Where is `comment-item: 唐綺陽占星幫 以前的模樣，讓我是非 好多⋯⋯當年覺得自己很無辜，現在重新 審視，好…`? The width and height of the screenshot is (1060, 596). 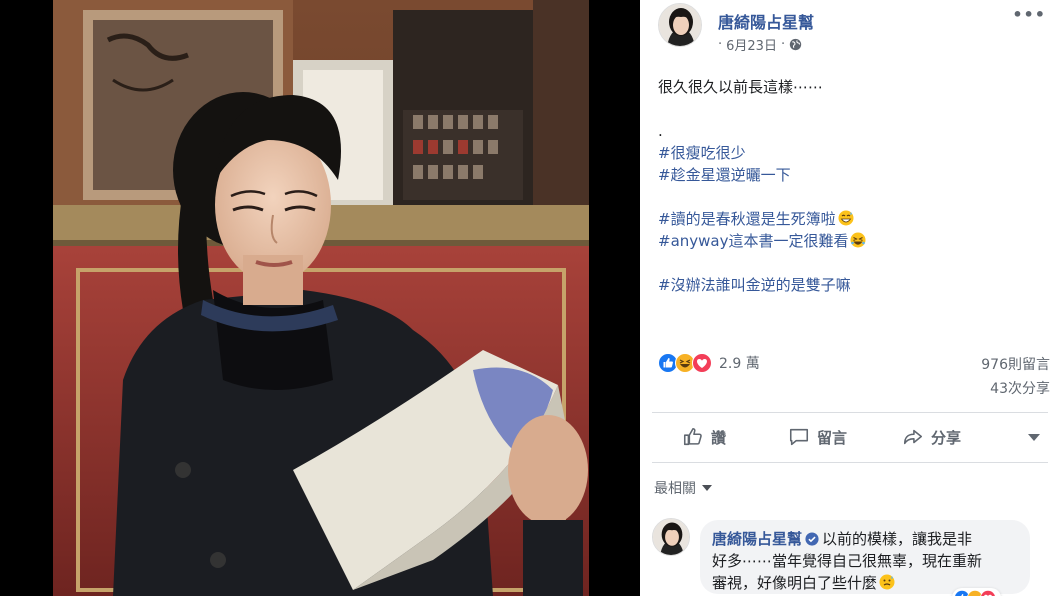 comment-item: 唐綺陽占星幫 以前的模樣，讓我是非 好多⋯⋯當年覺得自己很無辜，現在重新 審視，好… is located at coordinates (852, 557).